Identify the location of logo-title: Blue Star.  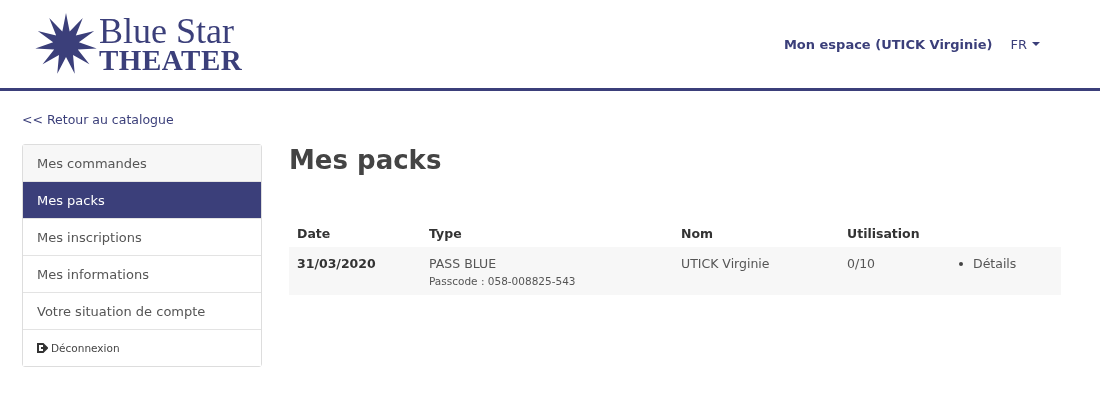
(167, 31).